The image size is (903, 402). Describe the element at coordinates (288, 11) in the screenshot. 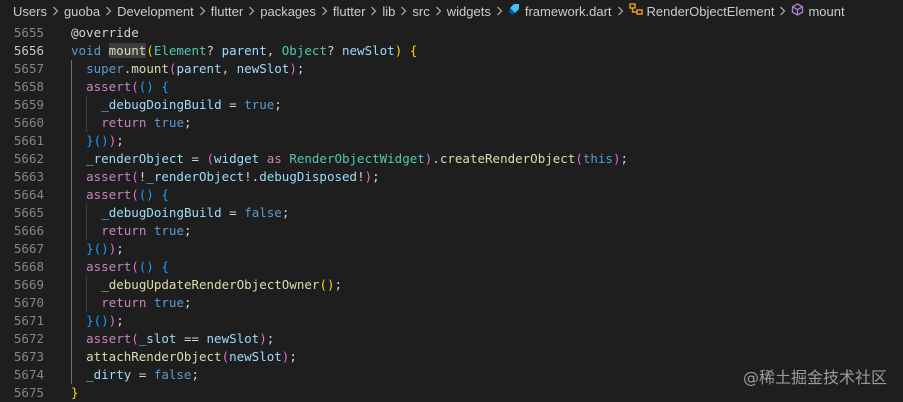

I see `breadcrumb-item: packages` at that location.